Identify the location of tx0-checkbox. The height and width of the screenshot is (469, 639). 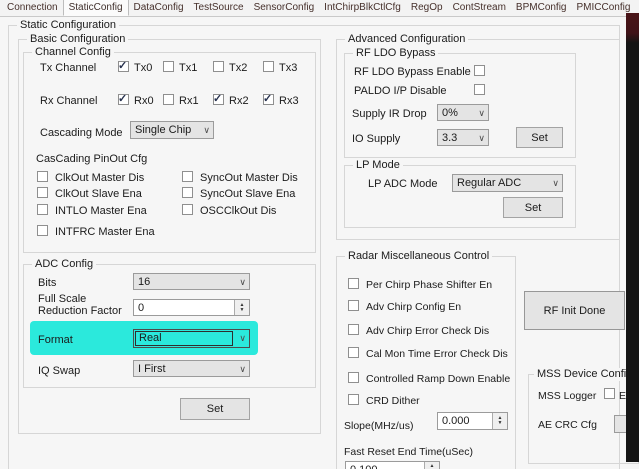
(123, 65).